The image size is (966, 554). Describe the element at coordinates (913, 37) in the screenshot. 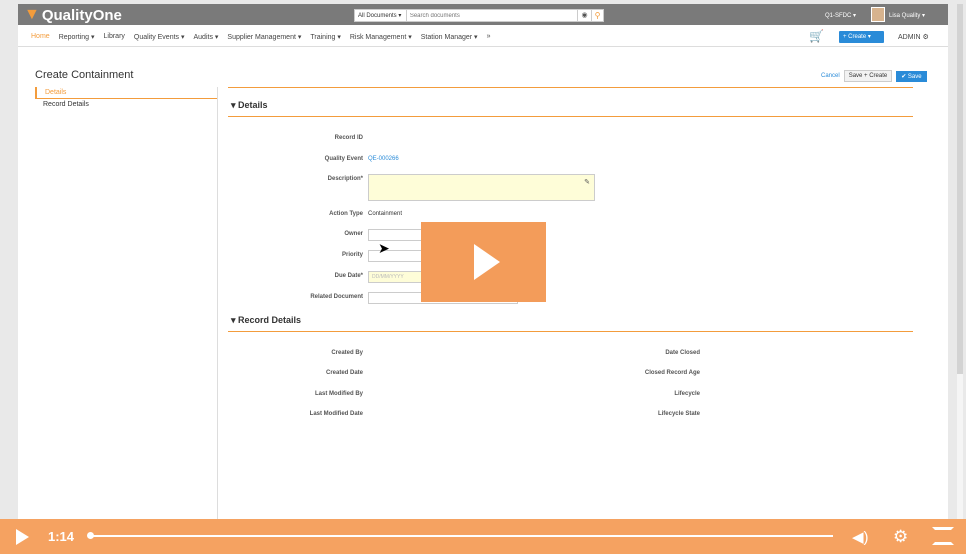

I see `admin-link: ADMIN ⚙` at that location.